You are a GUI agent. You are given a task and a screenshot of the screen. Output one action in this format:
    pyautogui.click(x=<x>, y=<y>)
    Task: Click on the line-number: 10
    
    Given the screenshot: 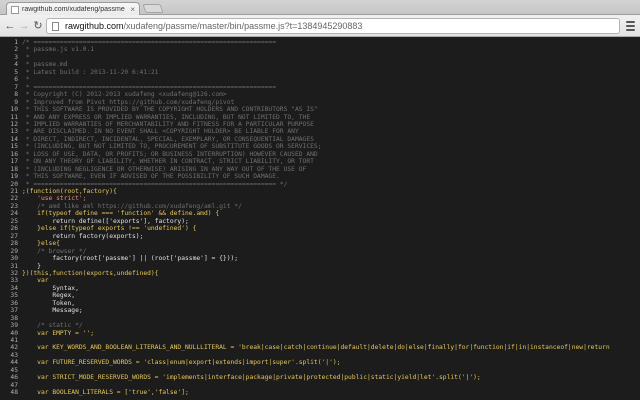 What is the action you would take?
    pyautogui.click(x=14, y=110)
    